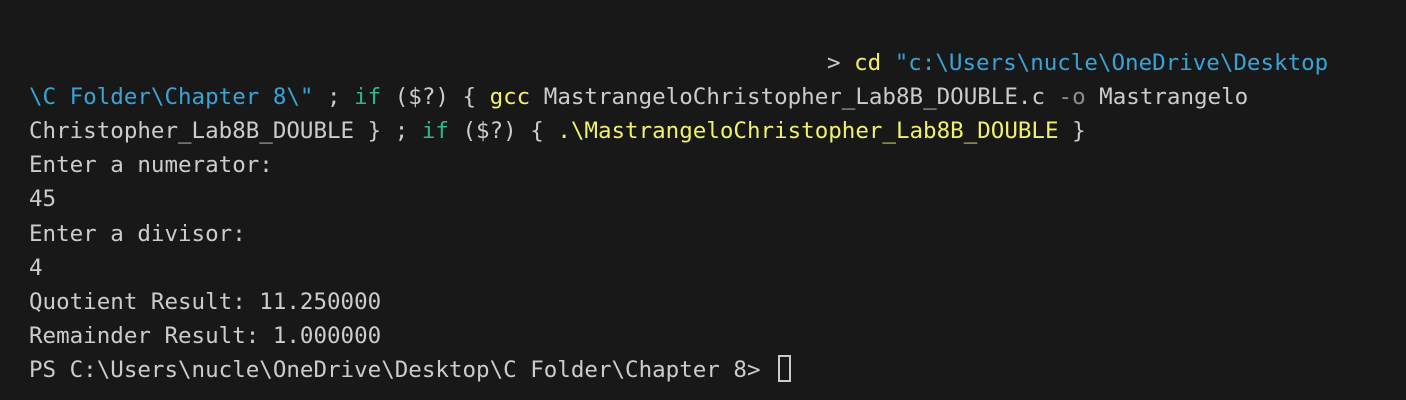 Image resolution: width=1406 pixels, height=400 pixels. Describe the element at coordinates (510, 97) in the screenshot. I see `gcc-command: gcc` at that location.